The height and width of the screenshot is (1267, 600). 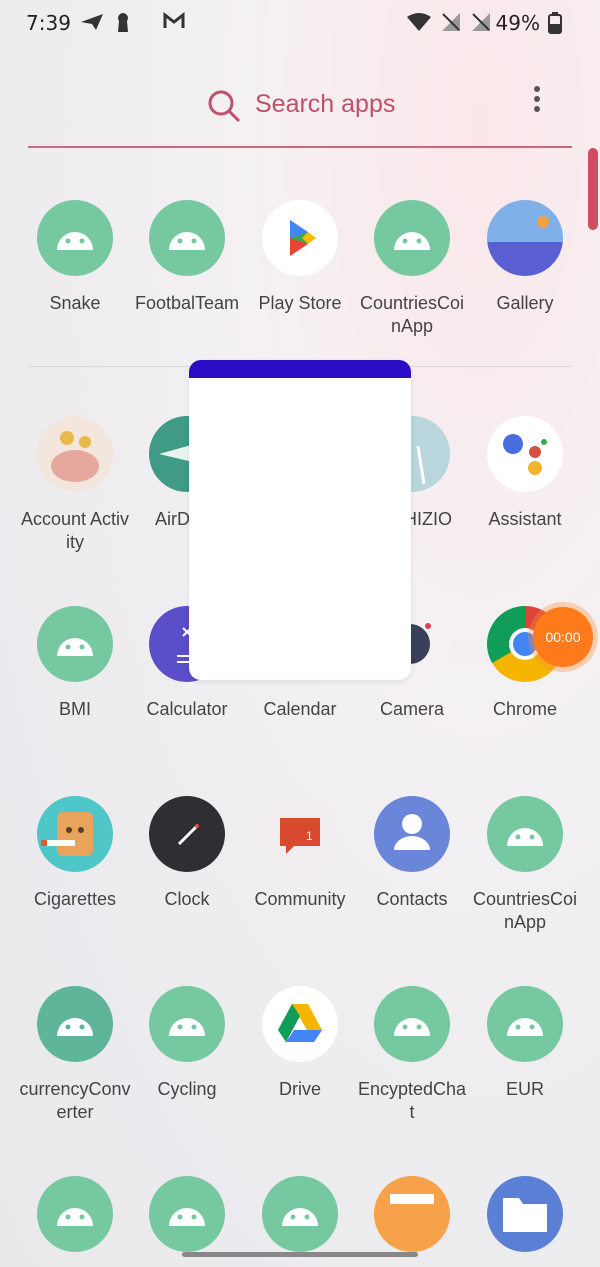 What do you see at coordinates (525, 238) in the screenshot?
I see `gallery-icon` at bounding box center [525, 238].